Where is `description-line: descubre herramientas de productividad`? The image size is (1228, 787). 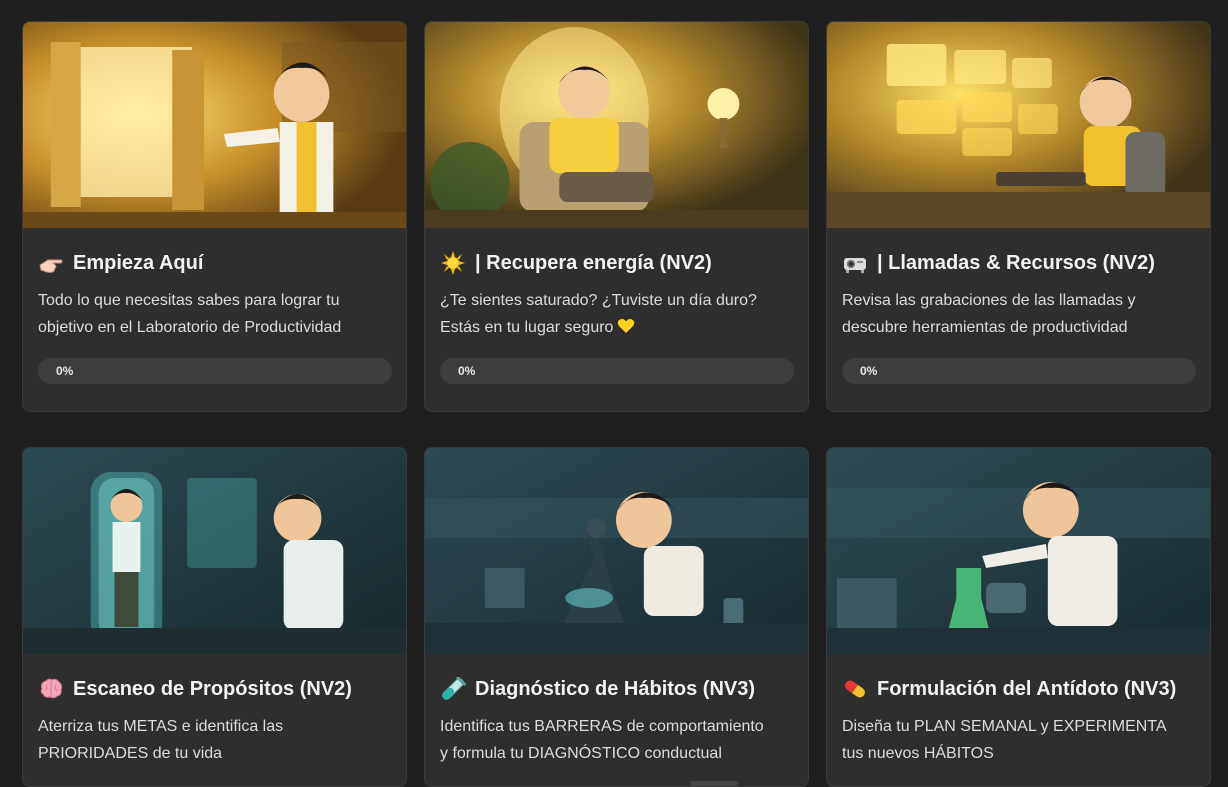 description-line: descubre herramientas de productividad is located at coordinates (985, 327).